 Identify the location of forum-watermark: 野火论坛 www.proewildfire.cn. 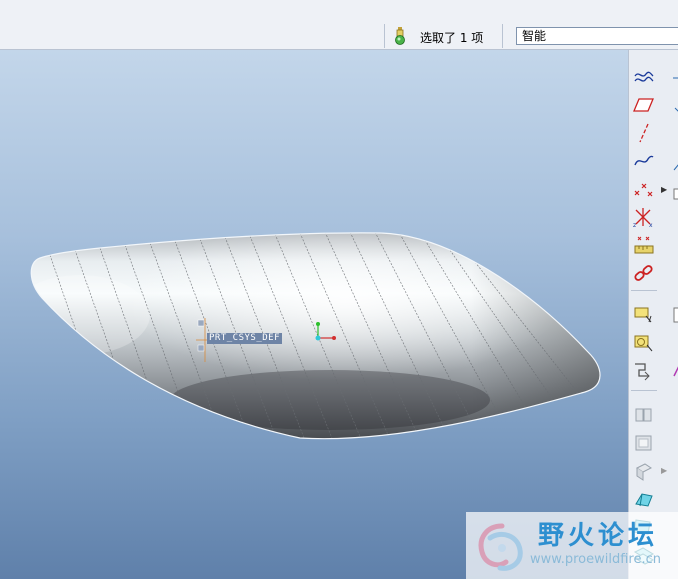
(572, 545).